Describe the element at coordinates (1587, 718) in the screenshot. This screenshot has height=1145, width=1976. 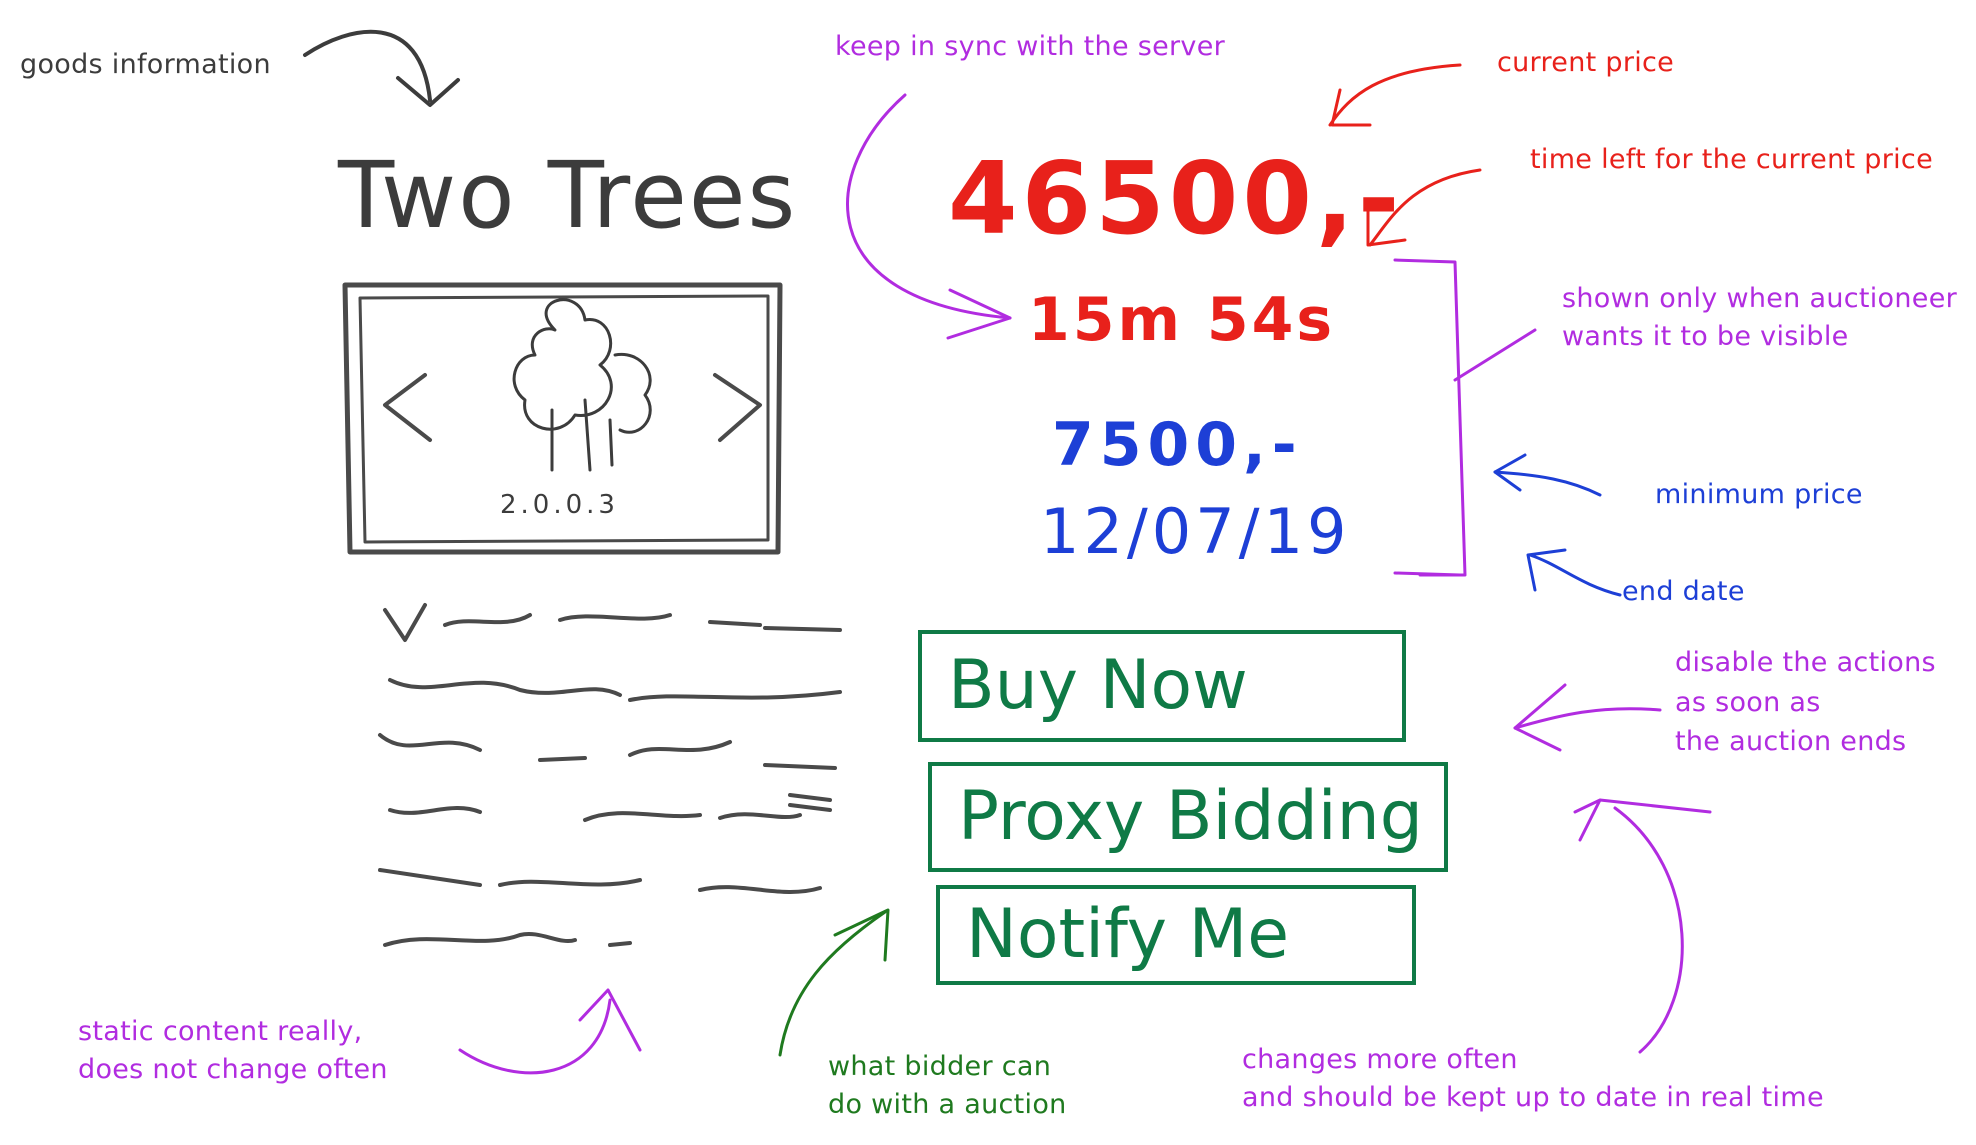
I see `disable-arrow` at that location.